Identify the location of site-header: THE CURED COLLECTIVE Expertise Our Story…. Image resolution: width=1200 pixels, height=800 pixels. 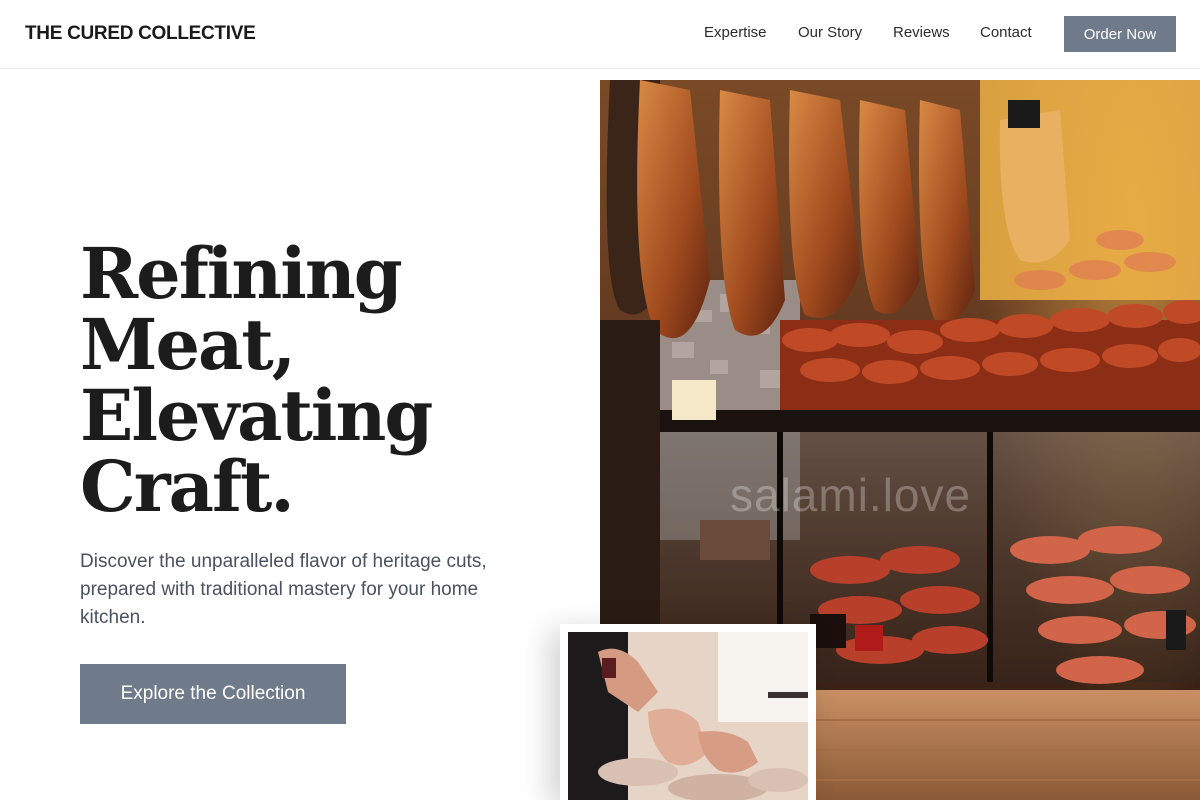
(600, 34).